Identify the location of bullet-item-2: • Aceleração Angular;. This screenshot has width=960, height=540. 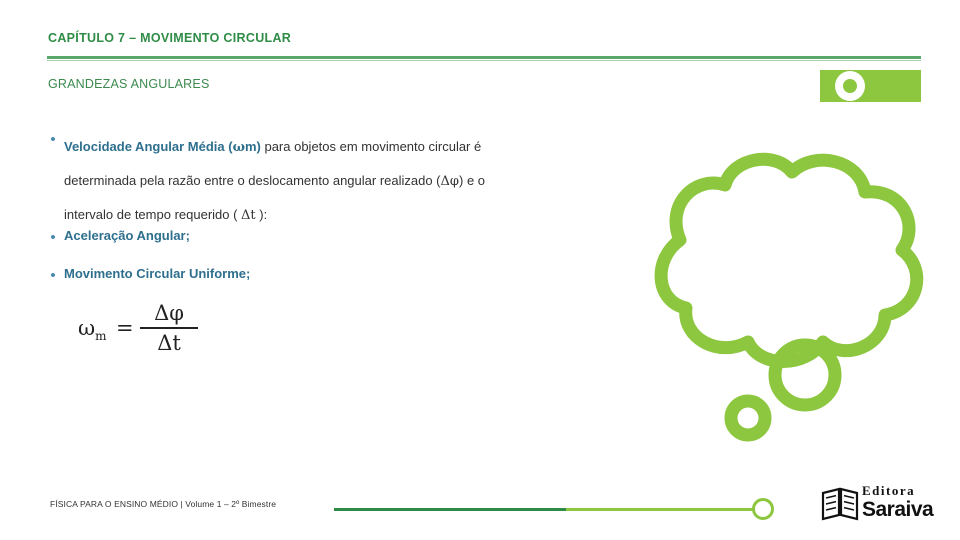
(248, 238).